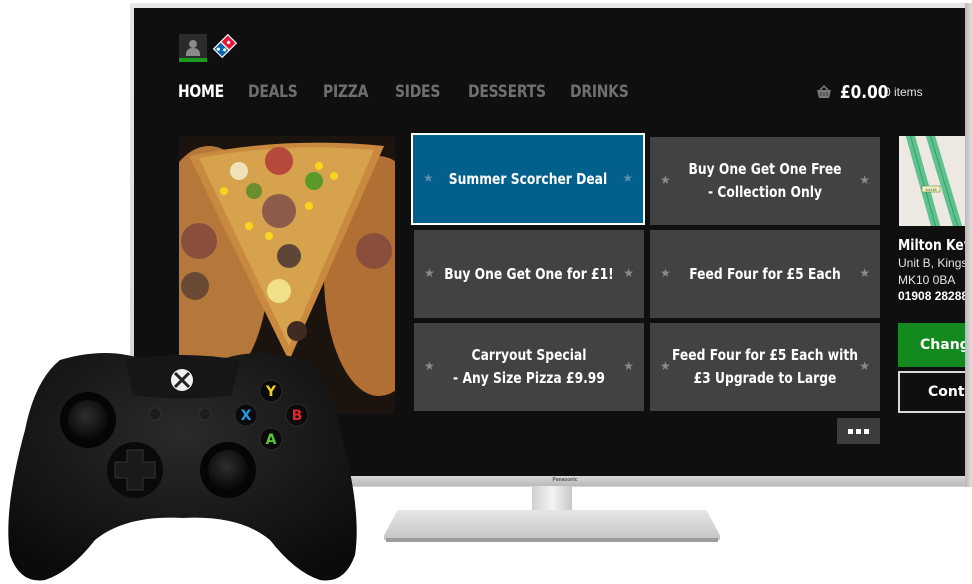 The width and height of the screenshot is (972, 584). I want to click on store-name: Milton Keyn, so click(935, 245).